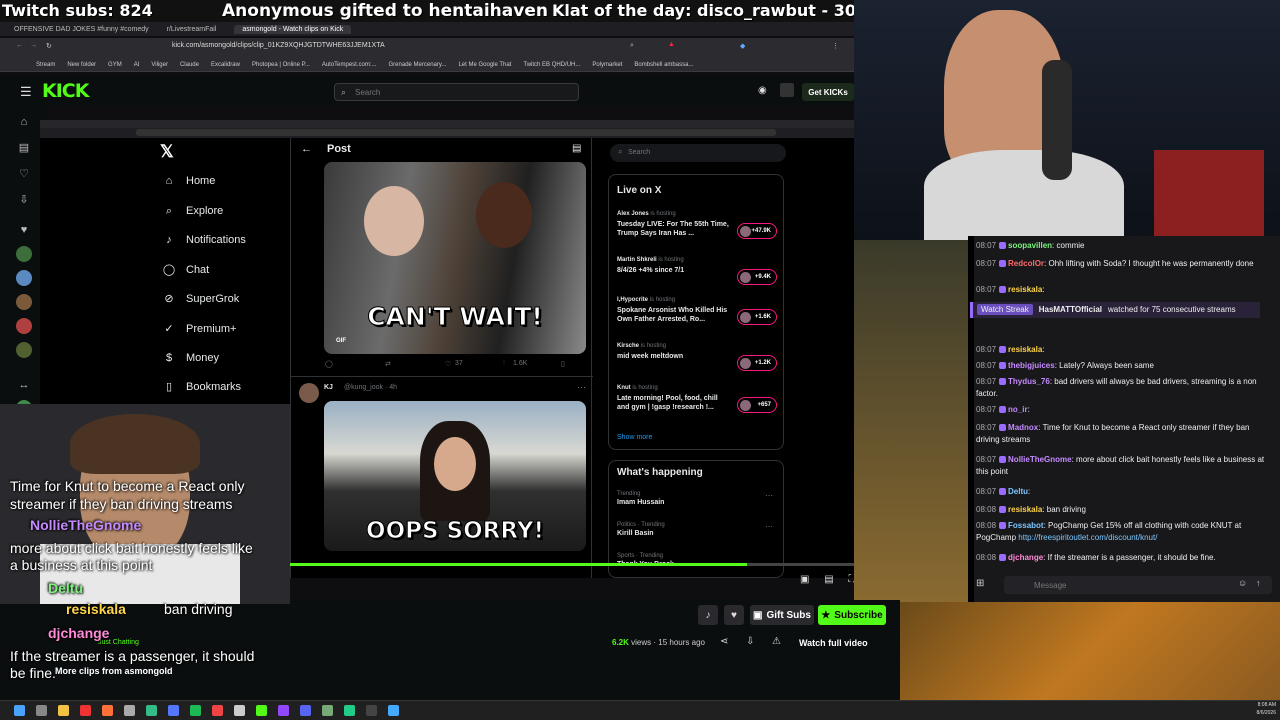 This screenshot has width=1280, height=720. What do you see at coordinates (189, 65) in the screenshot?
I see `bookmark: Claude` at bounding box center [189, 65].